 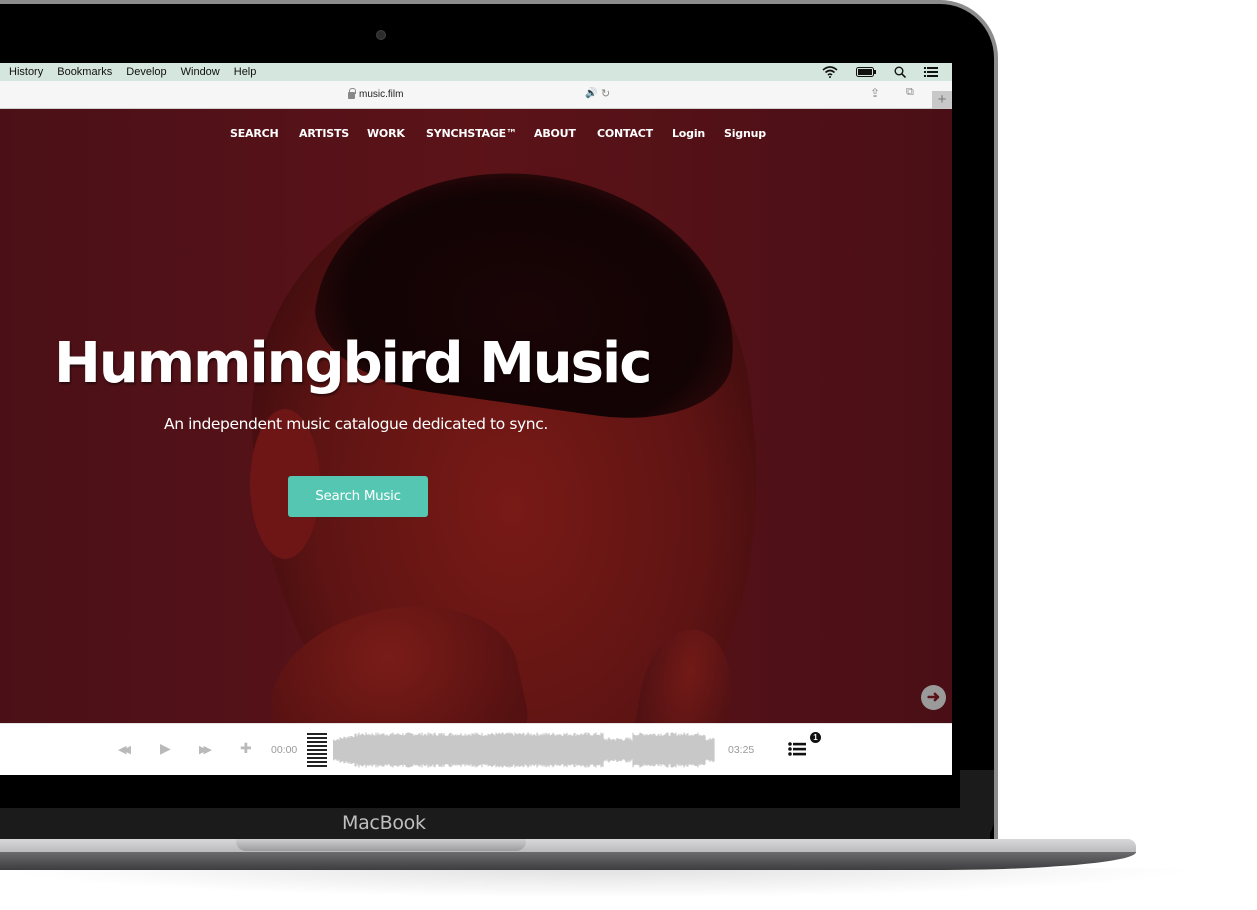 What do you see at coordinates (555, 133) in the screenshot?
I see `nav-about: ABOUT` at bounding box center [555, 133].